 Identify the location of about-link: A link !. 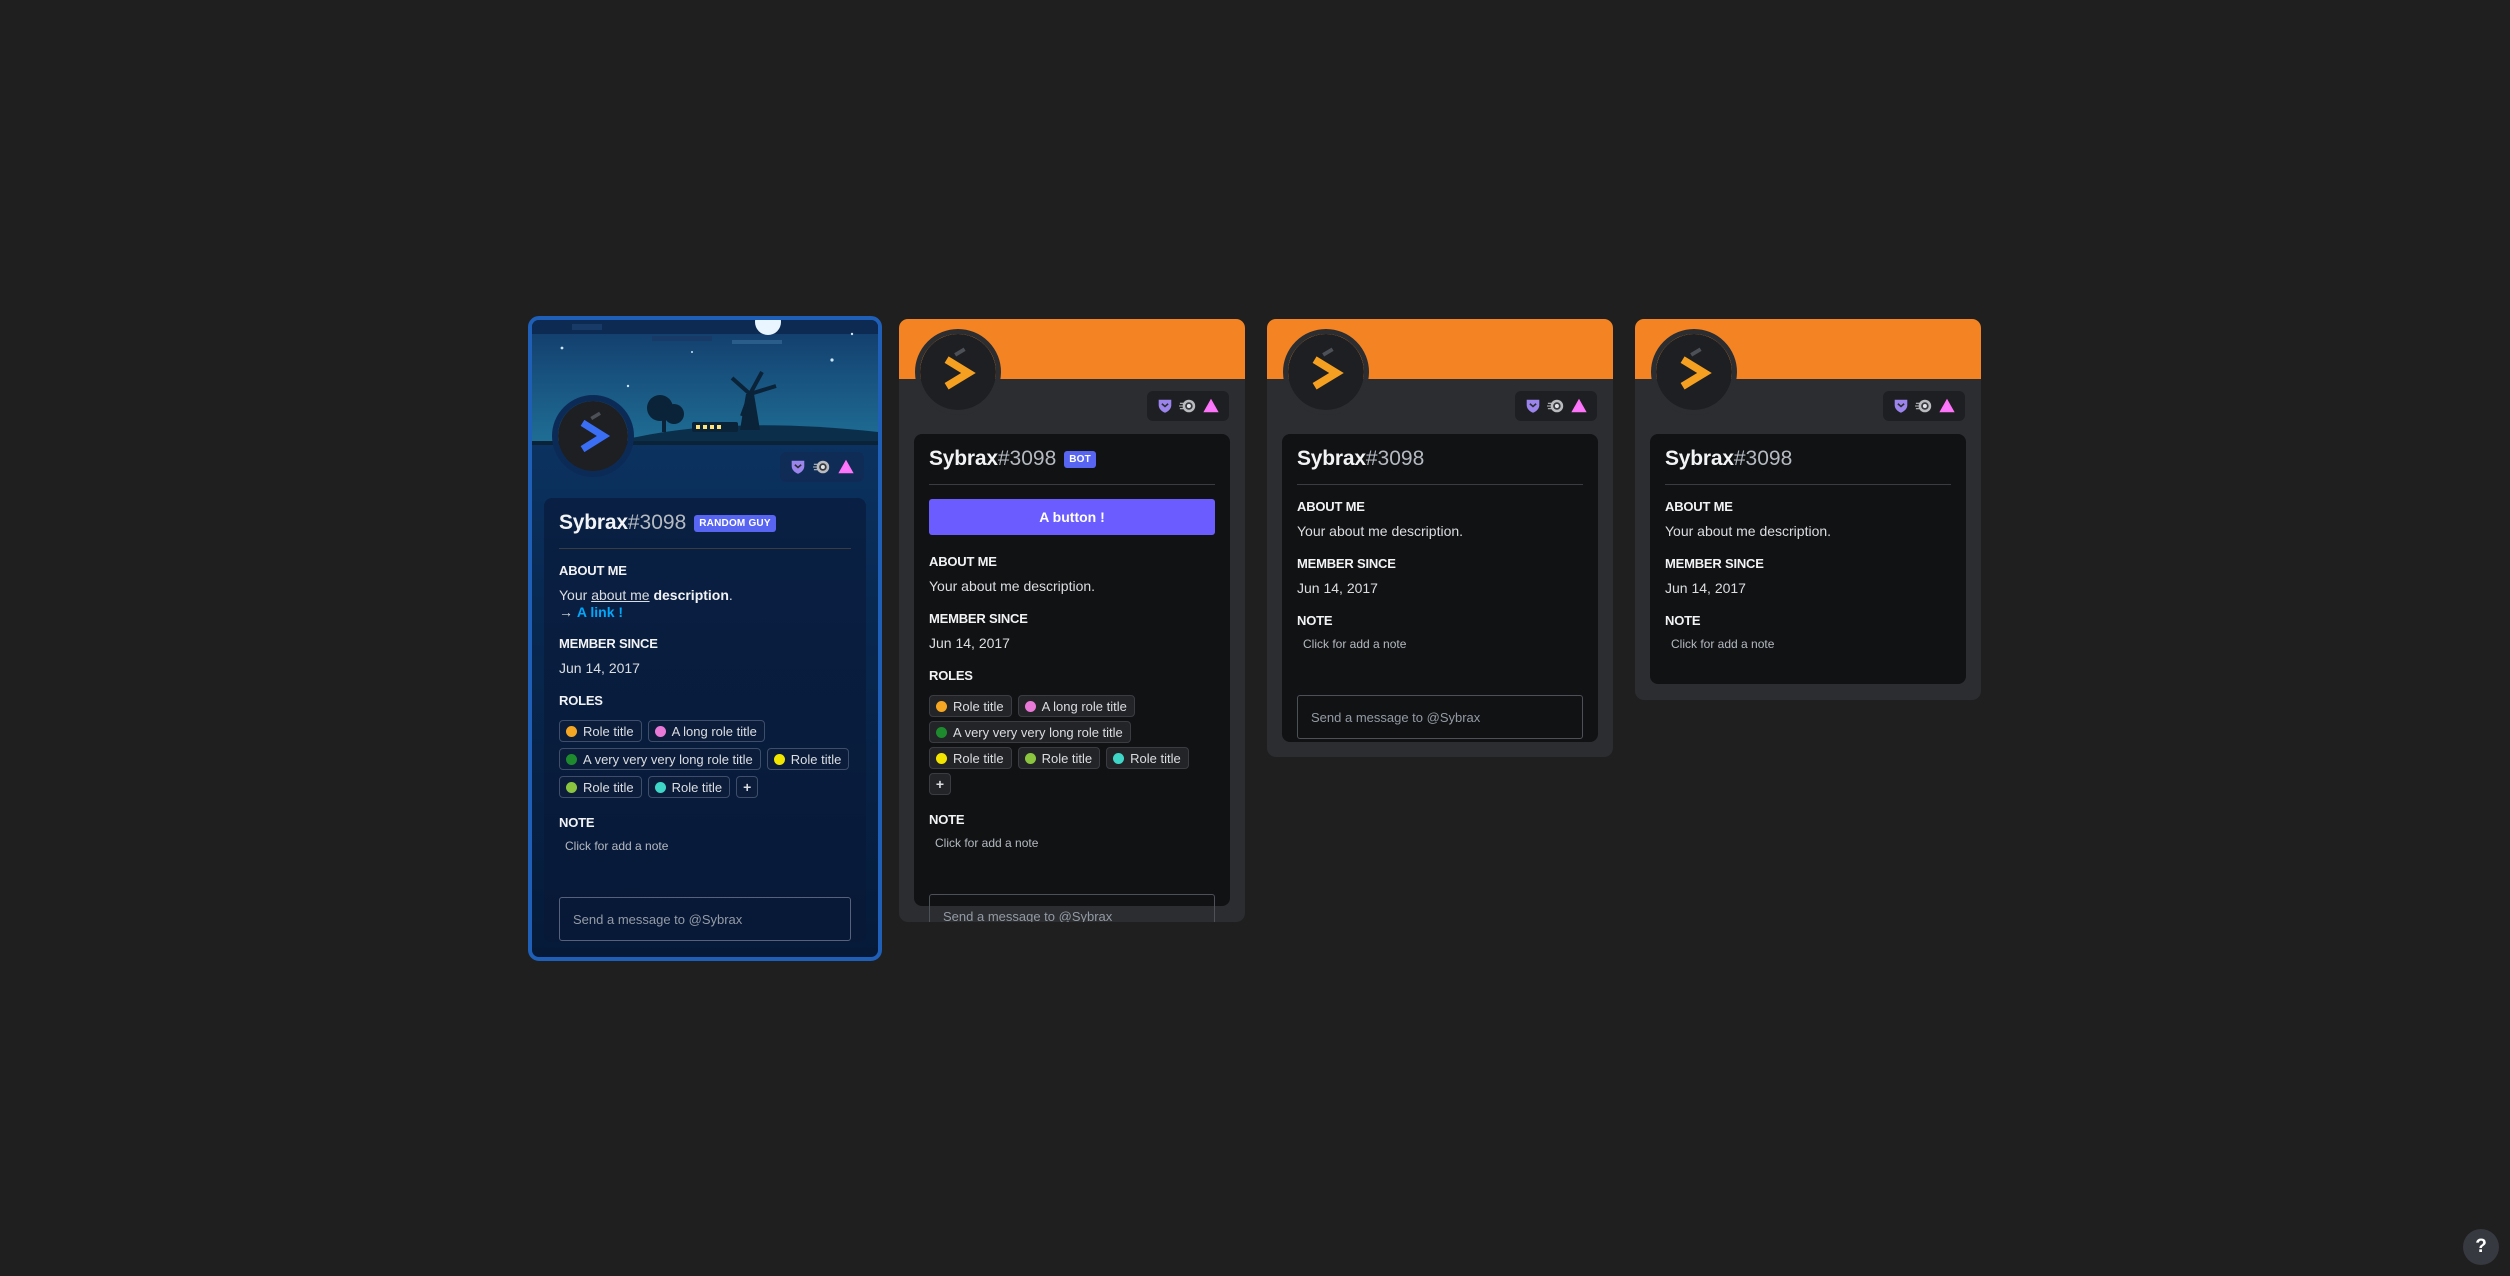
(600, 612).